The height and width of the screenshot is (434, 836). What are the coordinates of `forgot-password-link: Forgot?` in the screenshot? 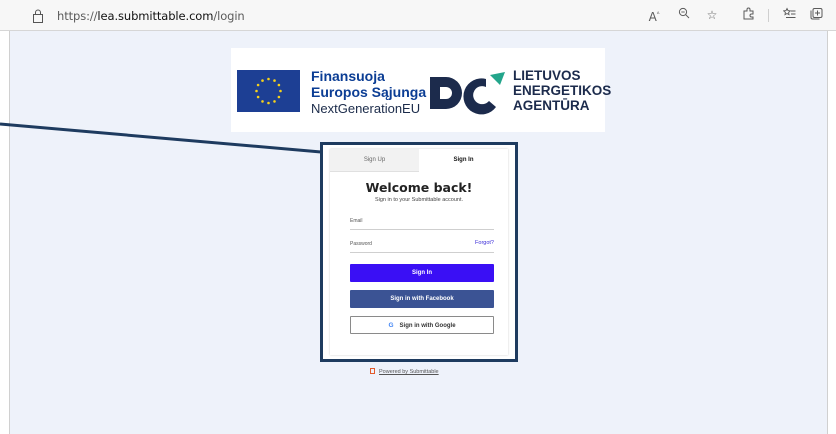 It's located at (484, 243).